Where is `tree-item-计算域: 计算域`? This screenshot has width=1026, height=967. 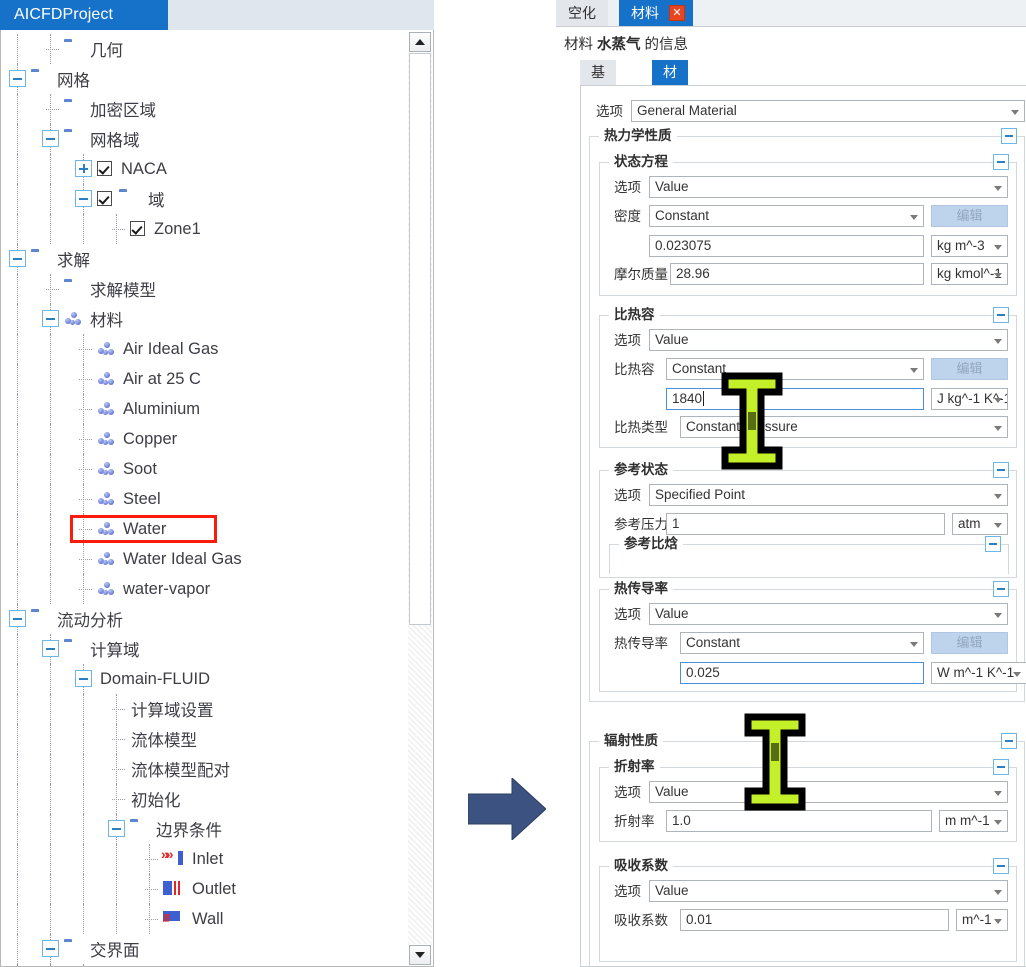
tree-item-计算域: 计算域 is located at coordinates (203, 649).